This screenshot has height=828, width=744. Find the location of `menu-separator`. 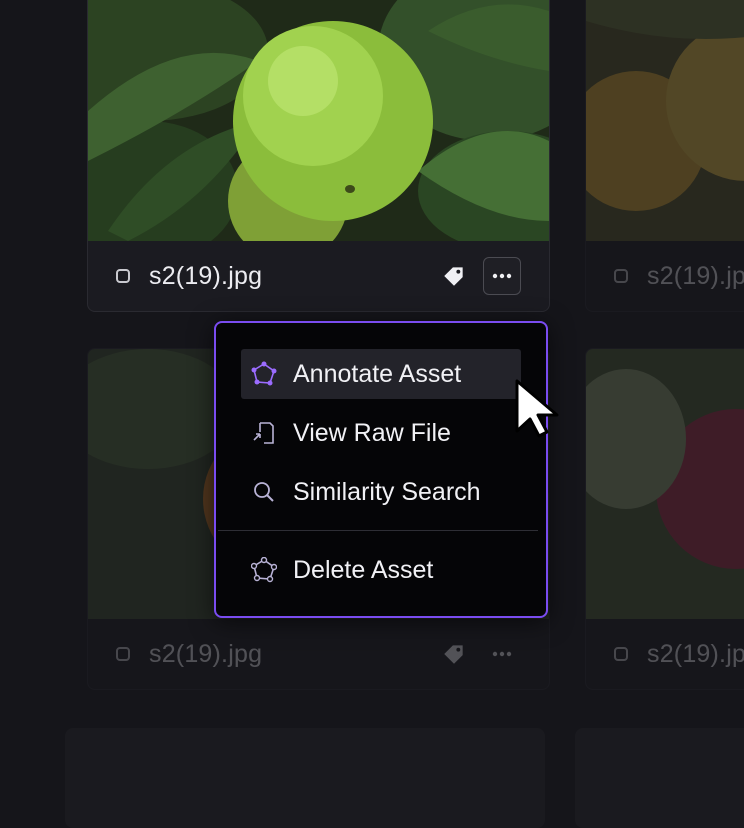

menu-separator is located at coordinates (378, 530).